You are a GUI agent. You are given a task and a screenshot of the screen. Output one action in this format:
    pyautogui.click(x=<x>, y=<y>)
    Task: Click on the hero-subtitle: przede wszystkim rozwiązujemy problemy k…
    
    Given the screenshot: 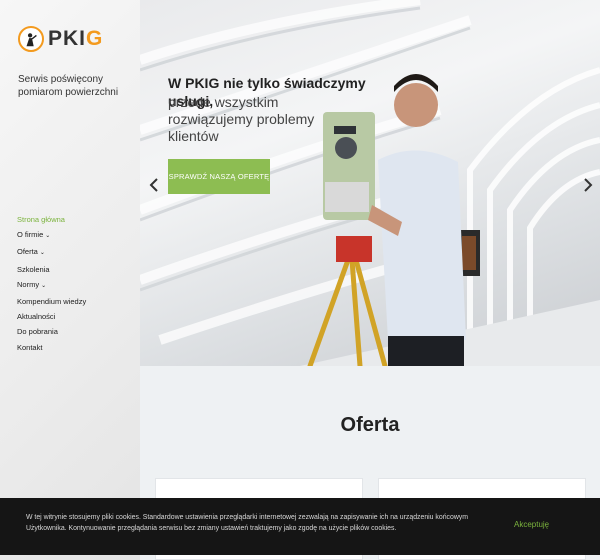 What is the action you would take?
    pyautogui.click(x=241, y=119)
    